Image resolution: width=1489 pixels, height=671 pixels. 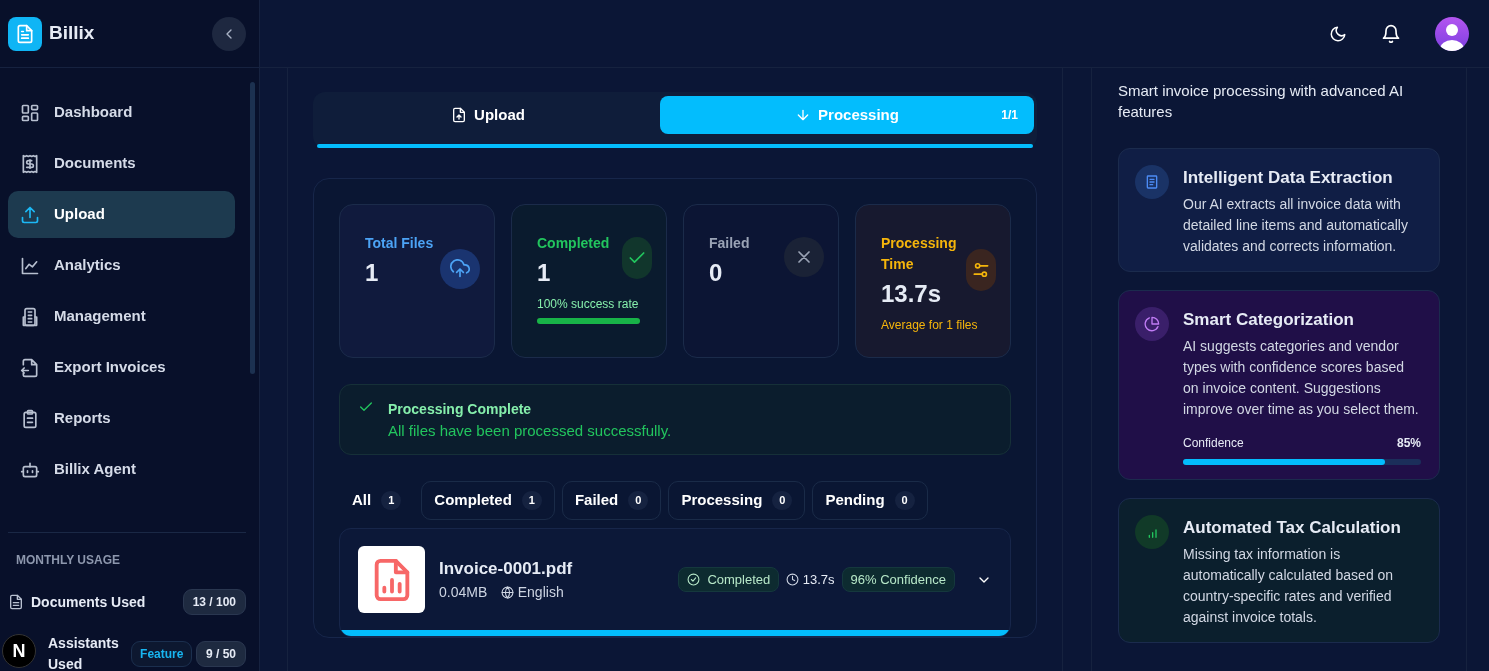 I want to click on stat-note: 100% success rate, so click(x=588, y=304).